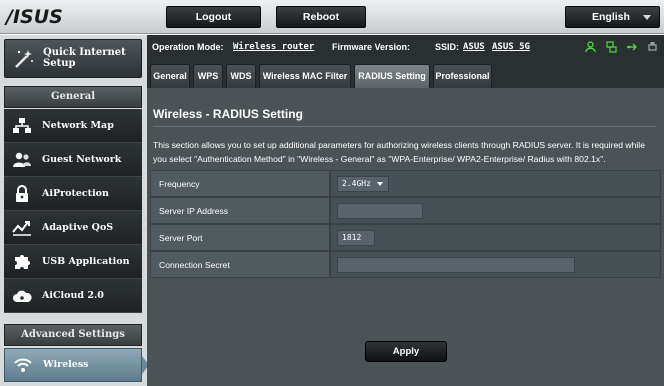 The height and width of the screenshot is (386, 664). I want to click on firmware-label: Firmware Version:, so click(371, 47).